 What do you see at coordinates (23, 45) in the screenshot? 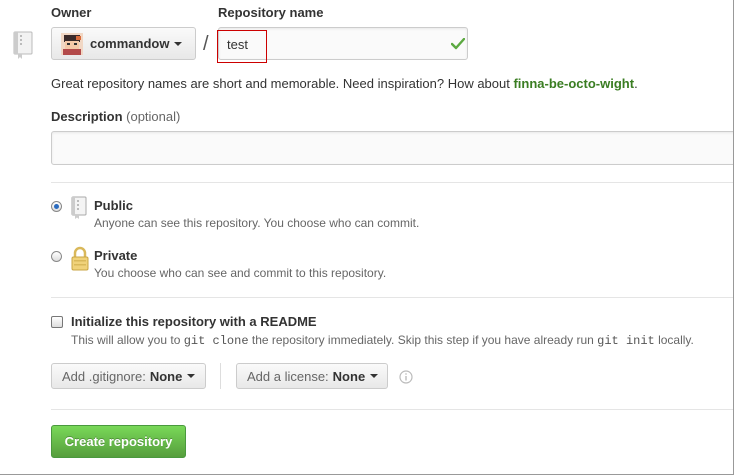
I see `repo-book-icon` at bounding box center [23, 45].